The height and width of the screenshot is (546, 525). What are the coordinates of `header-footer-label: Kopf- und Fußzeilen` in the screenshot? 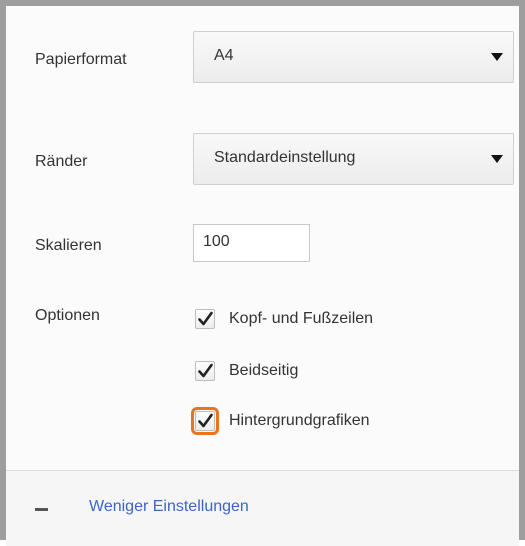 It's located at (301, 318).